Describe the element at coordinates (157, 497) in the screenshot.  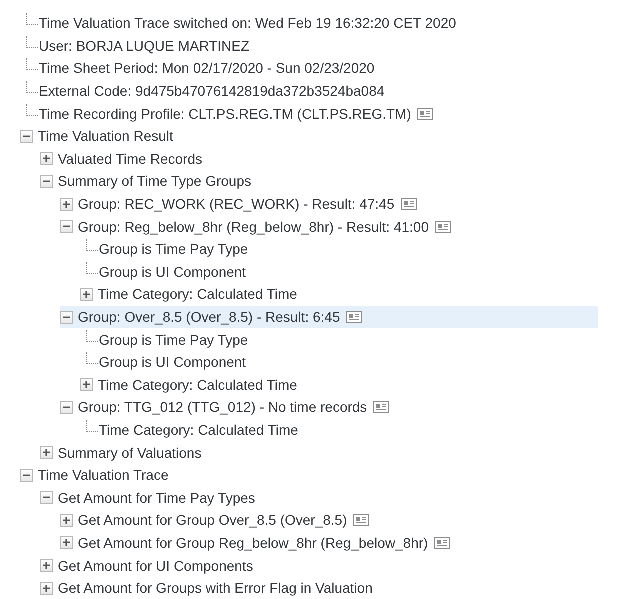
I see `node-label: Get Amount for Time Pay Types` at that location.